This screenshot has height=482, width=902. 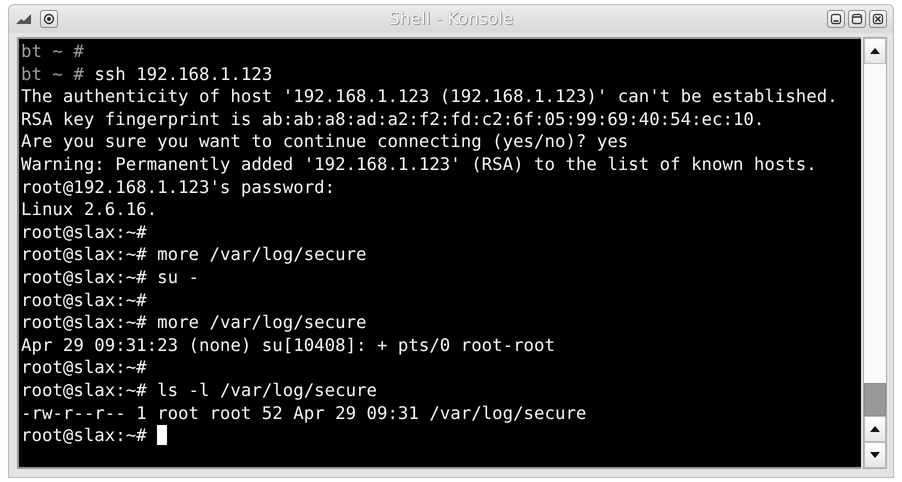 What do you see at coordinates (303, 414) in the screenshot?
I see `output-line: -rw-r--r-- 1 root root 52 Apr 29 09:31 /var/log/secure` at bounding box center [303, 414].